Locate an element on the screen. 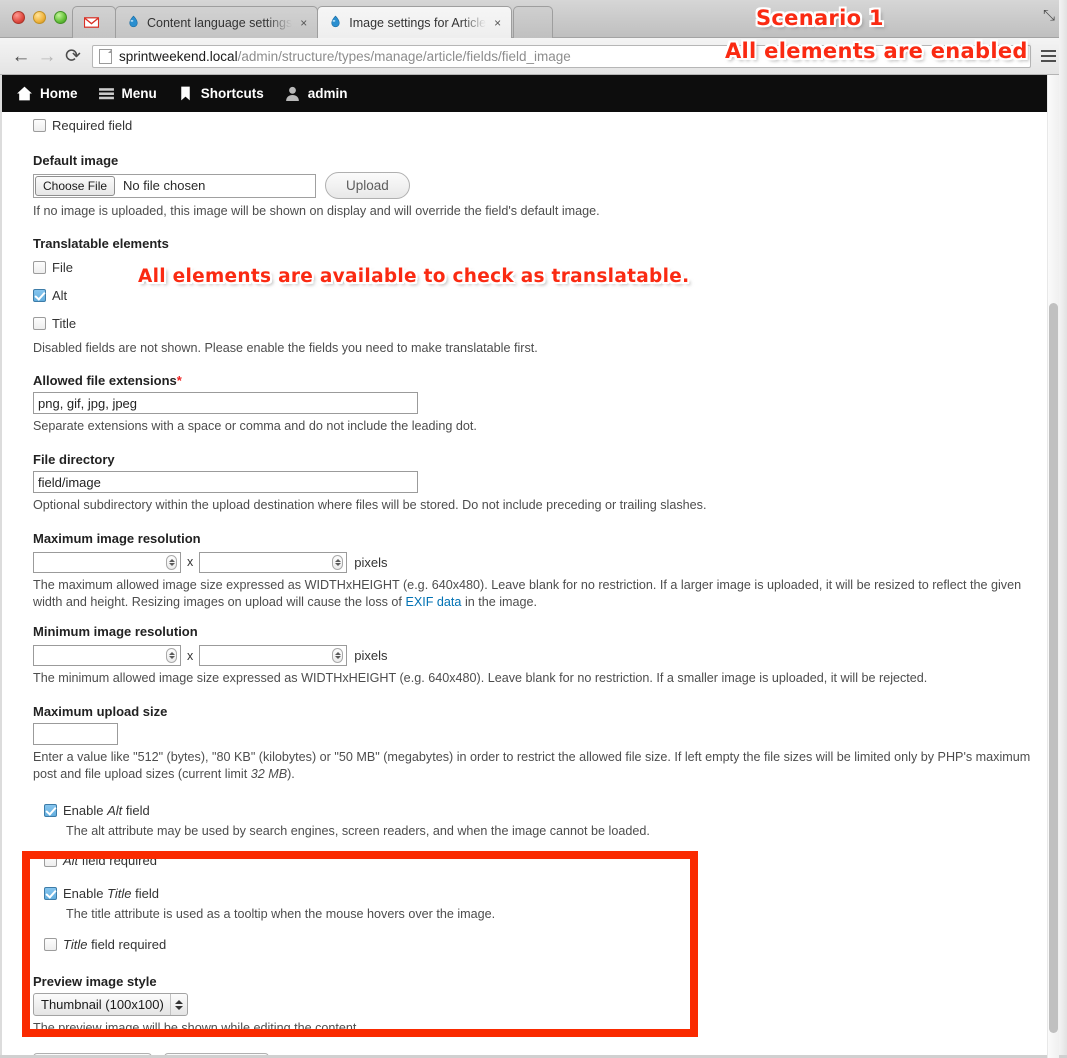  fullscreen-expand-icon: ⤡ is located at coordinates (1051, 16).